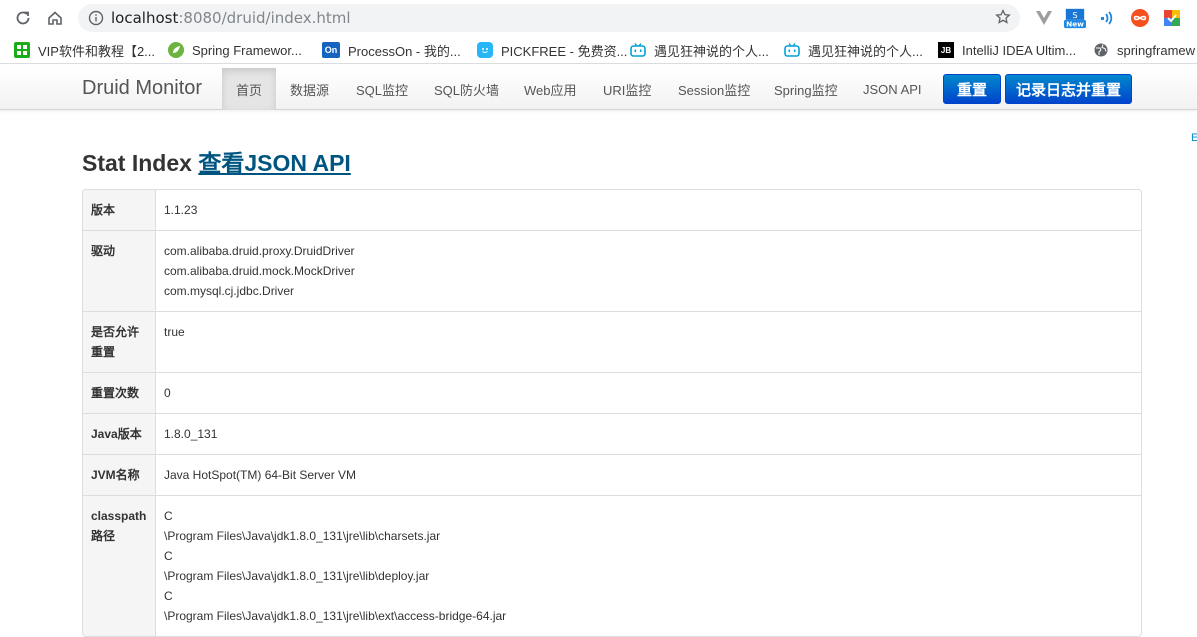  Describe the element at coordinates (1194, 138) in the screenshot. I see `edge-link-fragment: E` at that location.